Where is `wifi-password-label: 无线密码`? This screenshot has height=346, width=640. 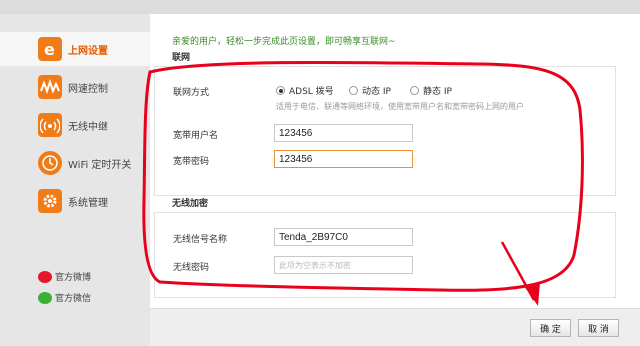 wifi-password-label: 无线密码 is located at coordinates (191, 268).